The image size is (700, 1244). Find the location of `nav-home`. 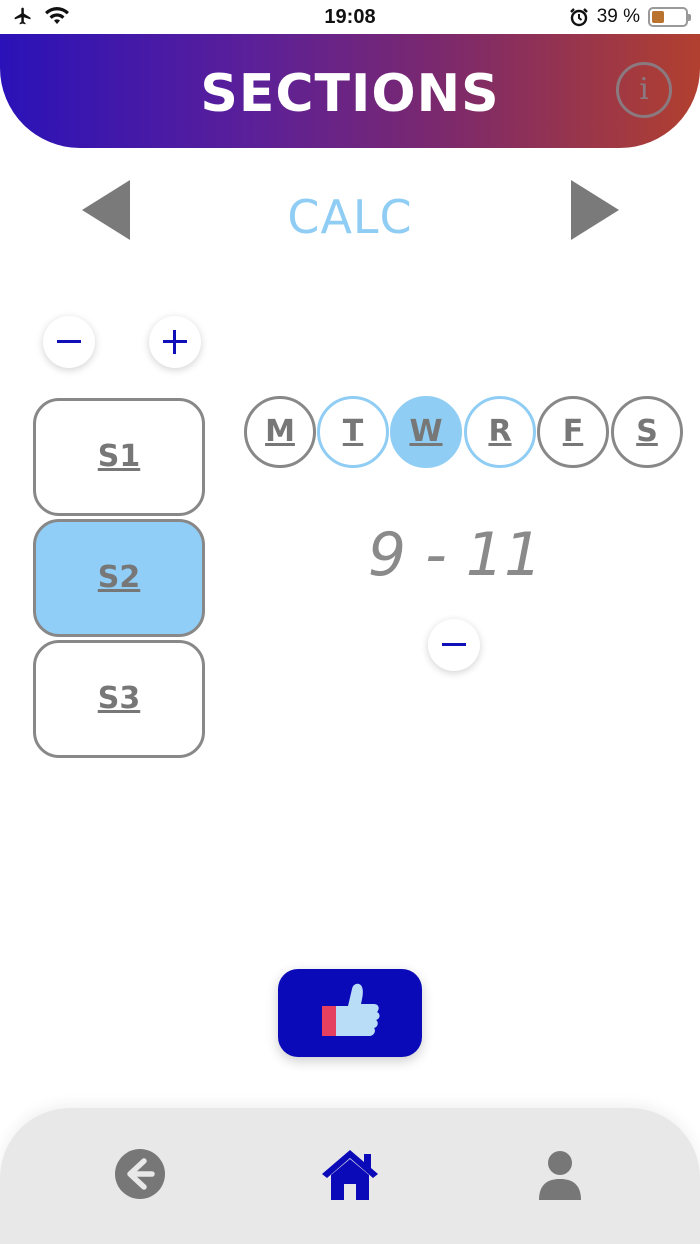

nav-home is located at coordinates (350, 1174).